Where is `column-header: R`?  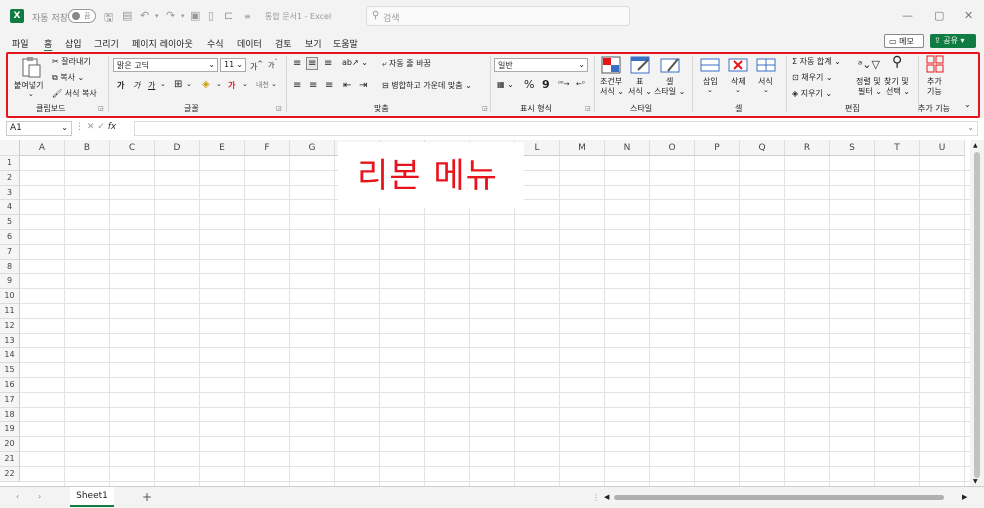
column-header: R is located at coordinates (807, 148).